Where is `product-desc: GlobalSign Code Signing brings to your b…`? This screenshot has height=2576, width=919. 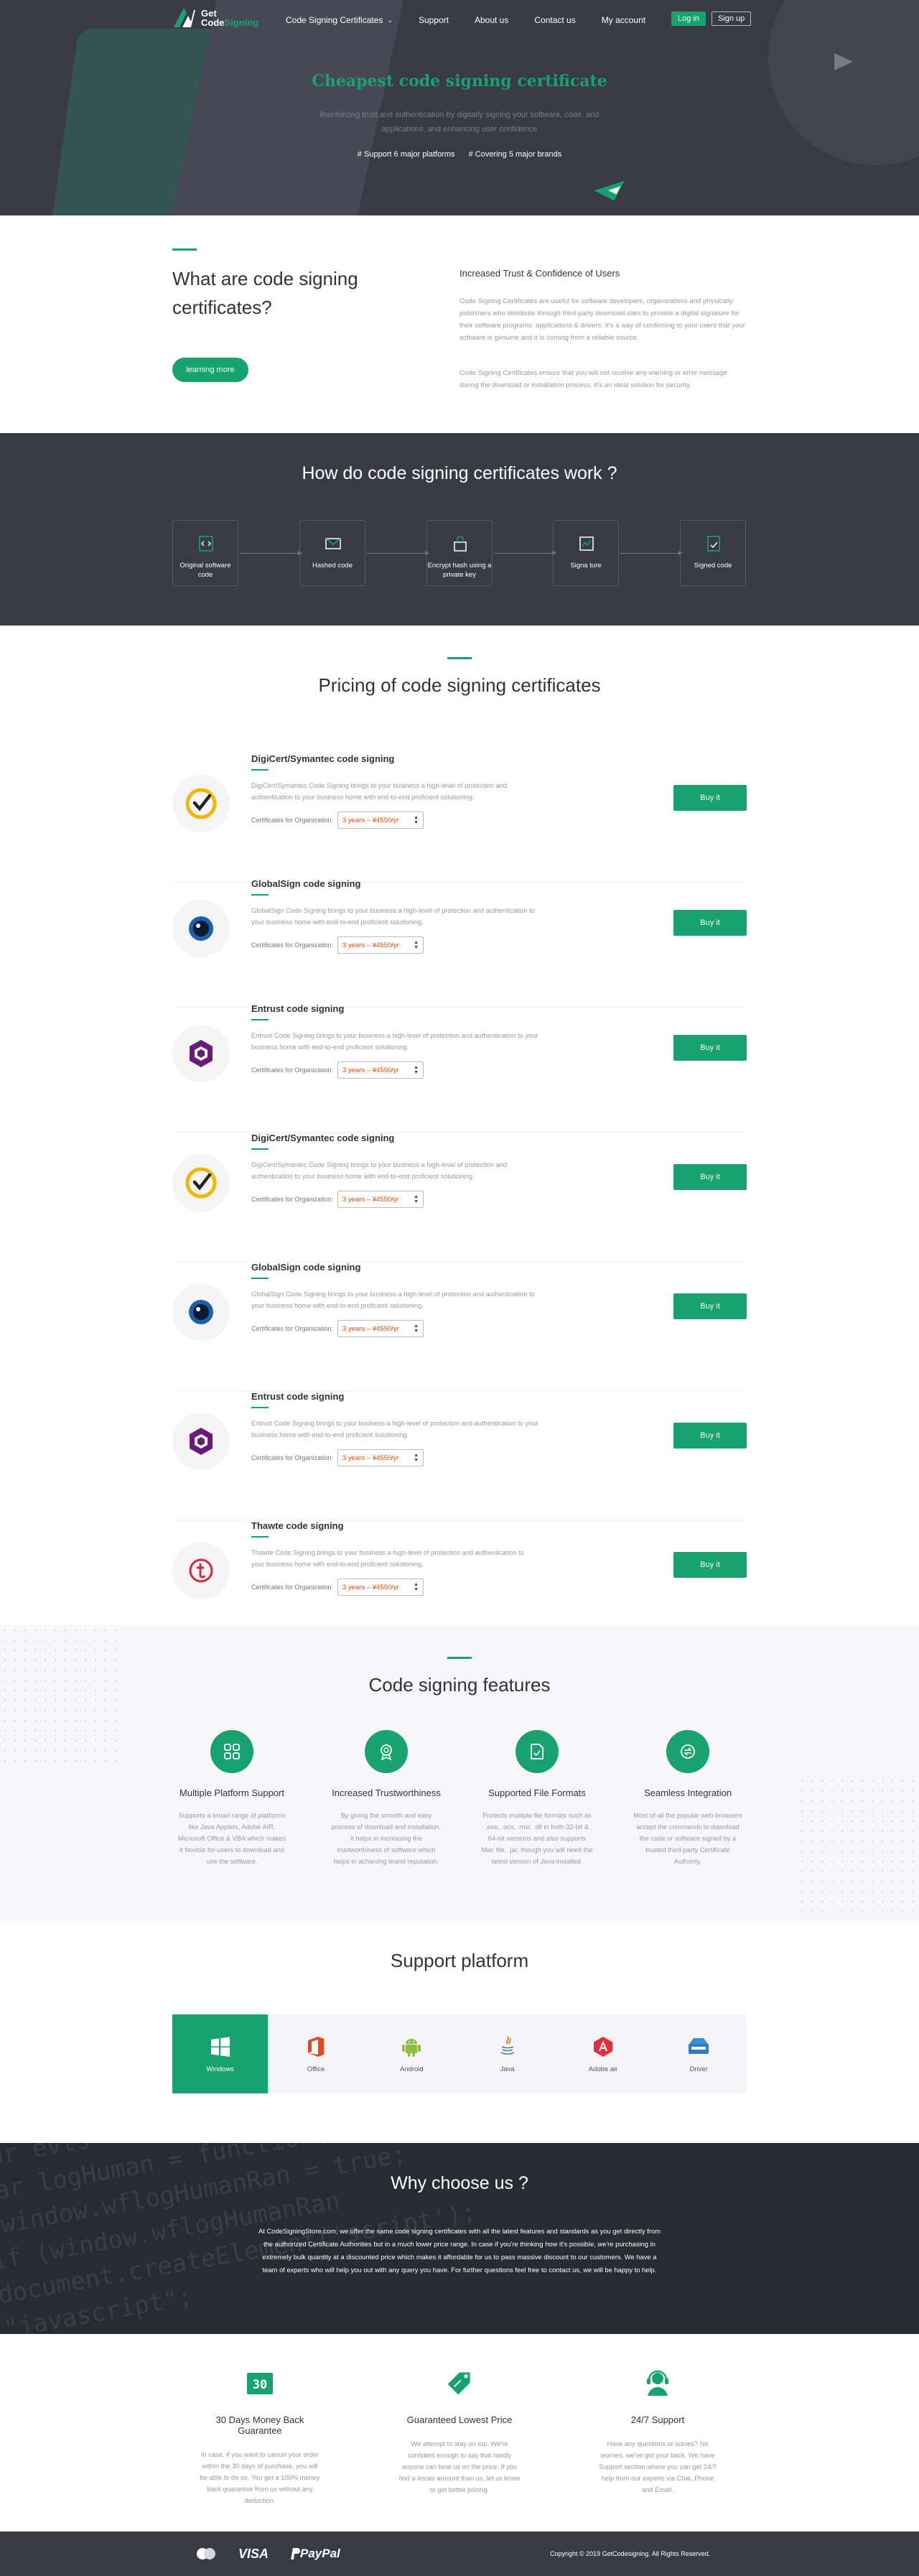
product-desc: GlobalSign Code Signing brings to your b… is located at coordinates (393, 1300).